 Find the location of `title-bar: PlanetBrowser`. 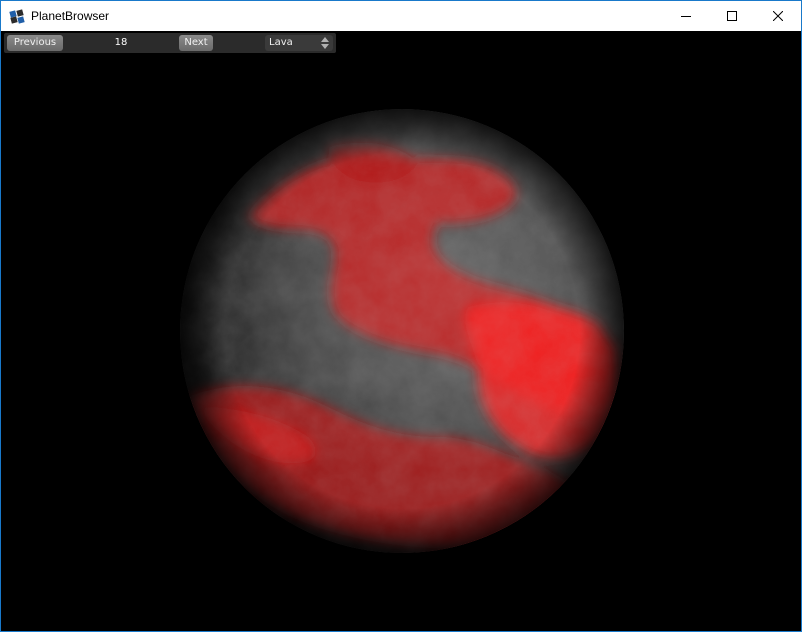

title-bar: PlanetBrowser is located at coordinates (401, 16).